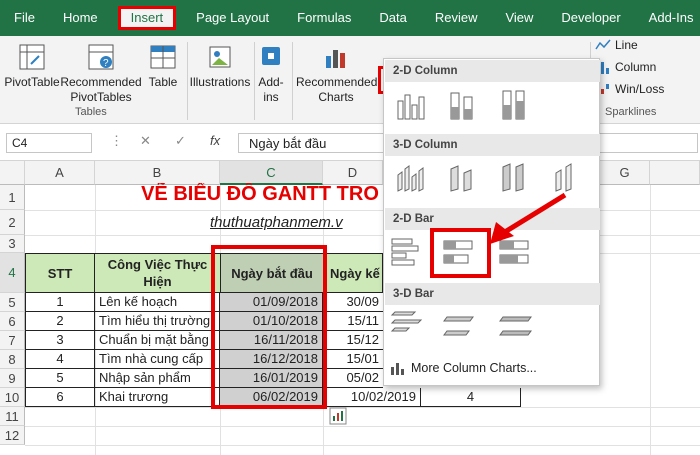  I want to click on ribbon-separator, so click(254, 81).